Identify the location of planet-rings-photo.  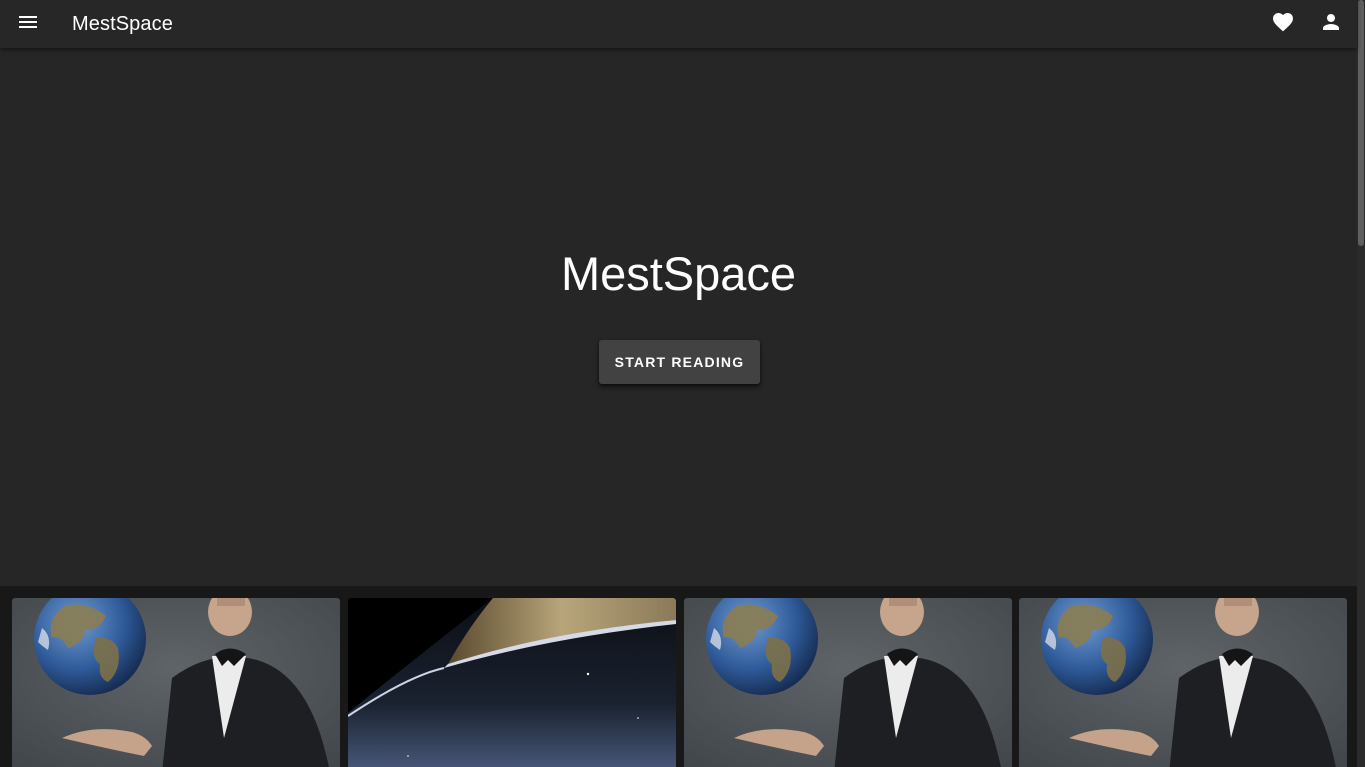
(512, 682).